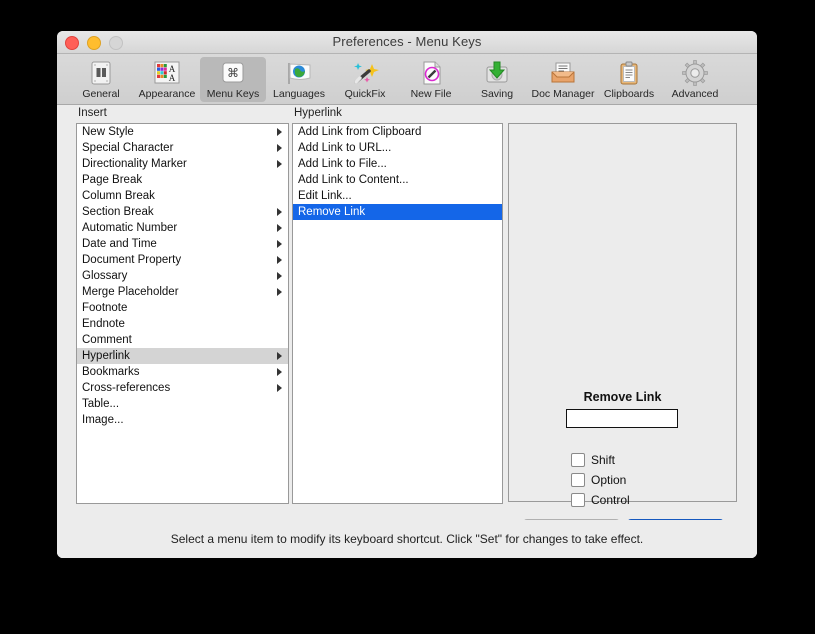 This screenshot has height=634, width=815. I want to click on checkbox-label: Control, so click(610, 500).